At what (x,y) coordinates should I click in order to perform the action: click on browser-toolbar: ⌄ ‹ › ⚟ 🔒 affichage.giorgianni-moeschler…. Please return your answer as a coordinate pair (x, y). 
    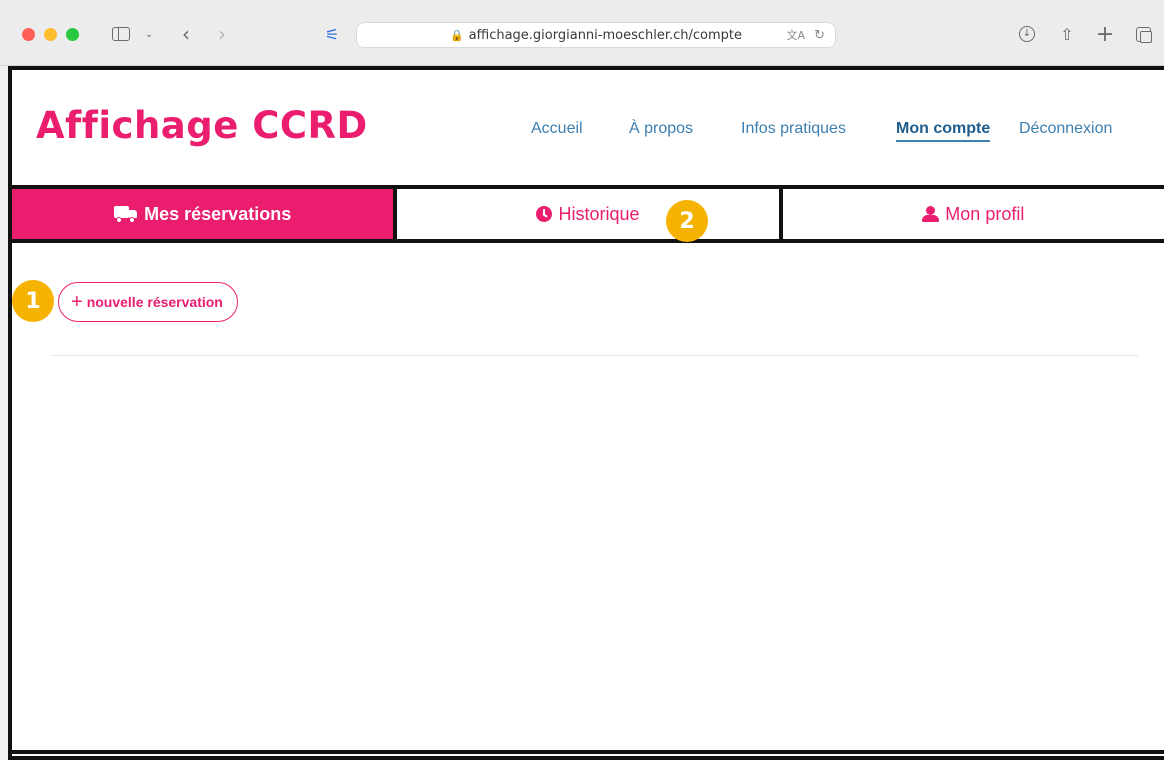
    Looking at the image, I should click on (582, 33).